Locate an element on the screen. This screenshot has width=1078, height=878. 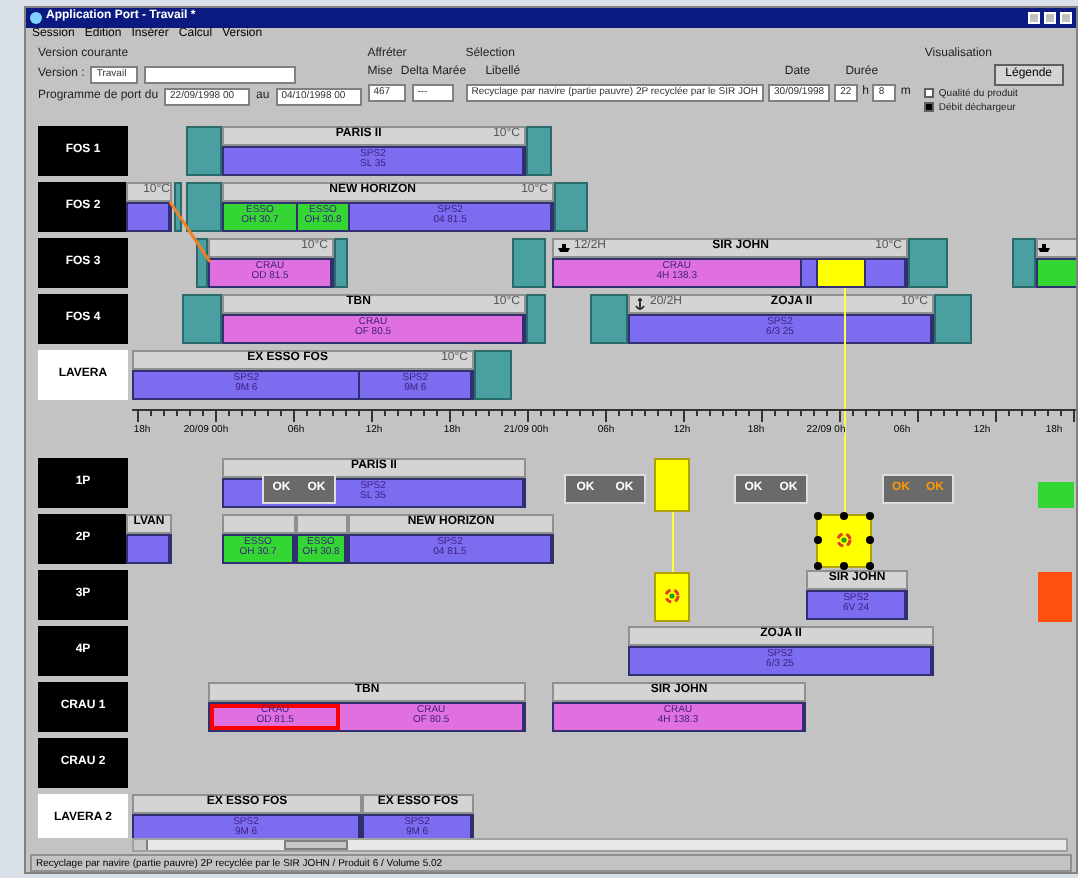
link-line is located at coordinates (673, 541).